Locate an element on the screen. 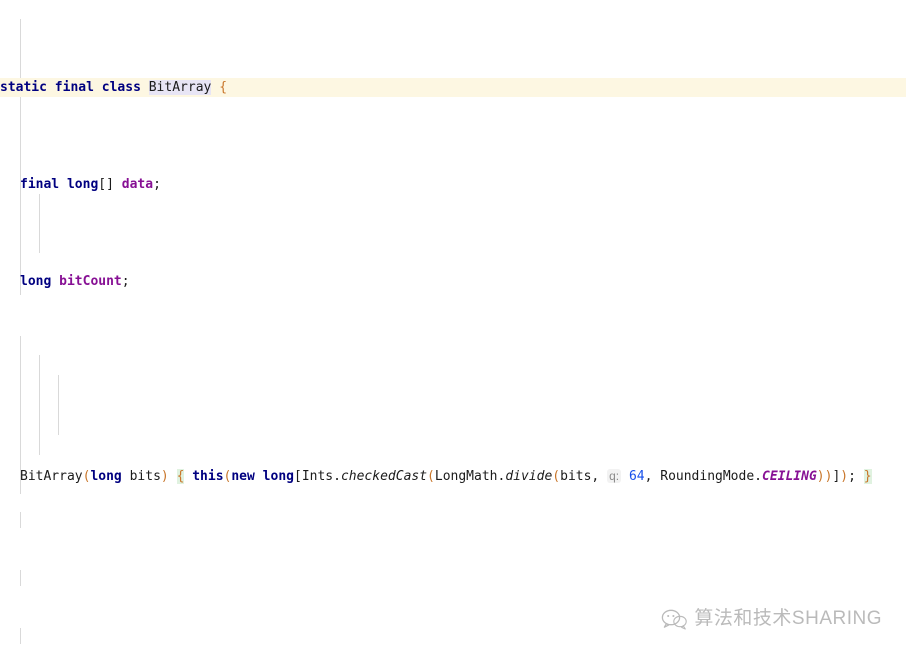 This screenshot has width=906, height=646. watermark: 算法和技术SHARING is located at coordinates (771, 619).